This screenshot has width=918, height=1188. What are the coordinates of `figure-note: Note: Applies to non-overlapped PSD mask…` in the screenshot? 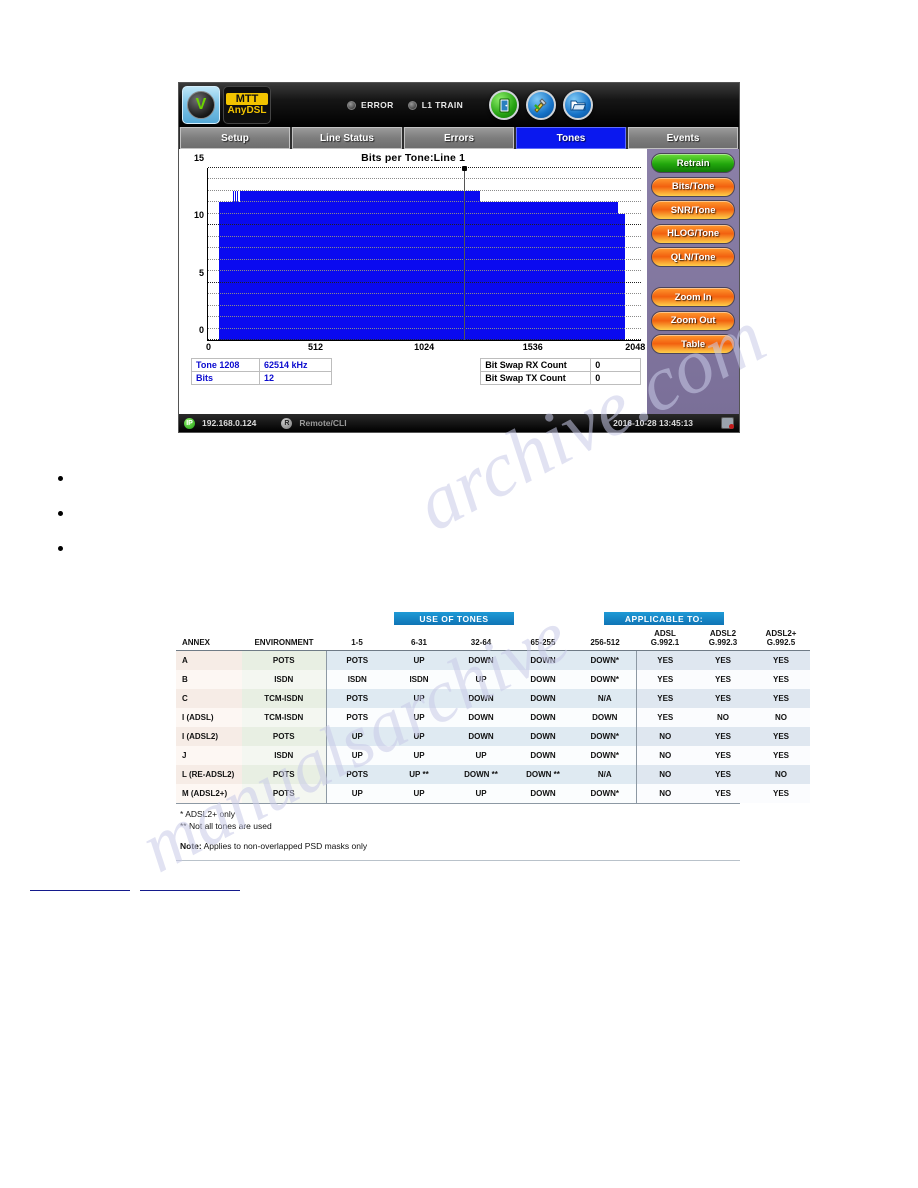 It's located at (458, 846).